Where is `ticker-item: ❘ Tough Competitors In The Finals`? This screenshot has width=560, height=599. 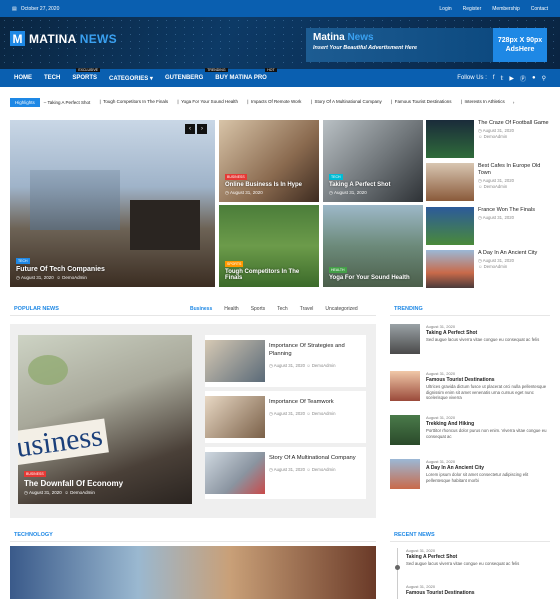 ticker-item: ❘ Tough Competitors In The Finals is located at coordinates (133, 102).